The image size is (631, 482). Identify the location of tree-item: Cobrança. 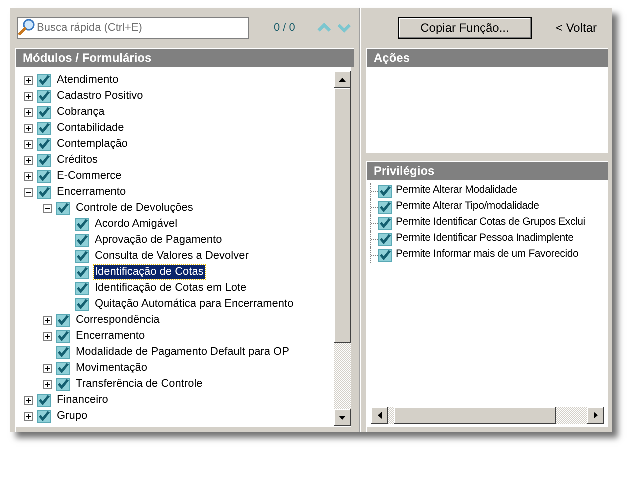
(81, 112).